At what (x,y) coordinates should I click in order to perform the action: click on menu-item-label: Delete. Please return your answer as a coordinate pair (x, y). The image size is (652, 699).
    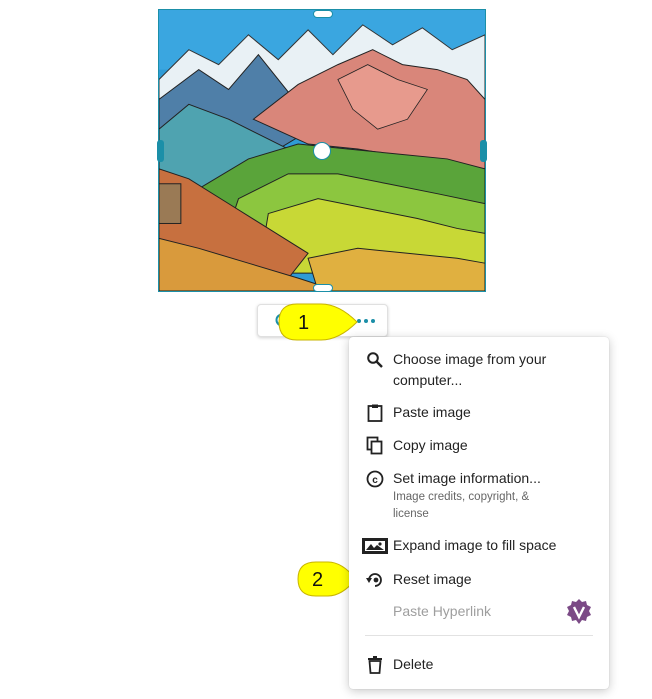
    Looking at the image, I should click on (413, 664).